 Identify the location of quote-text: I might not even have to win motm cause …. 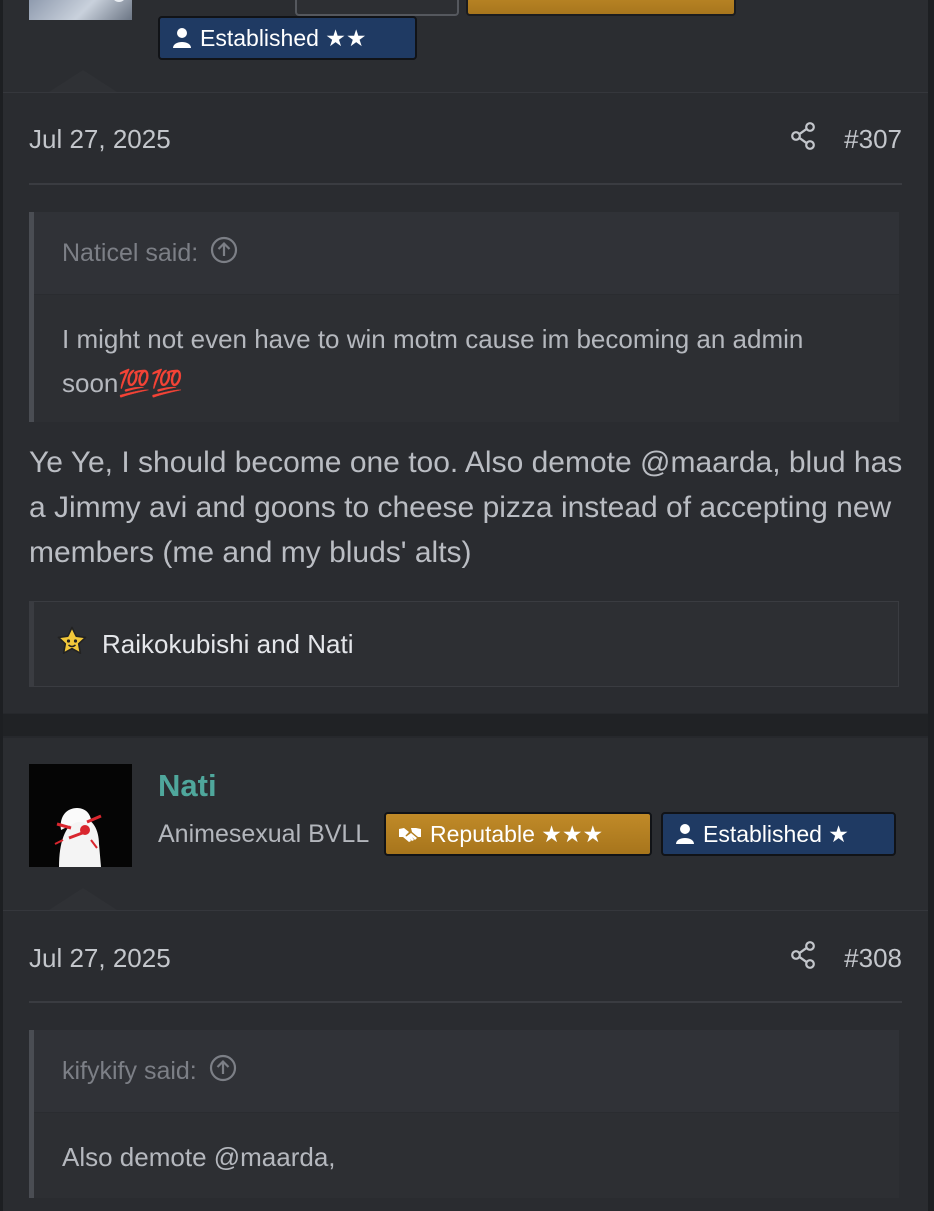
(466, 358).